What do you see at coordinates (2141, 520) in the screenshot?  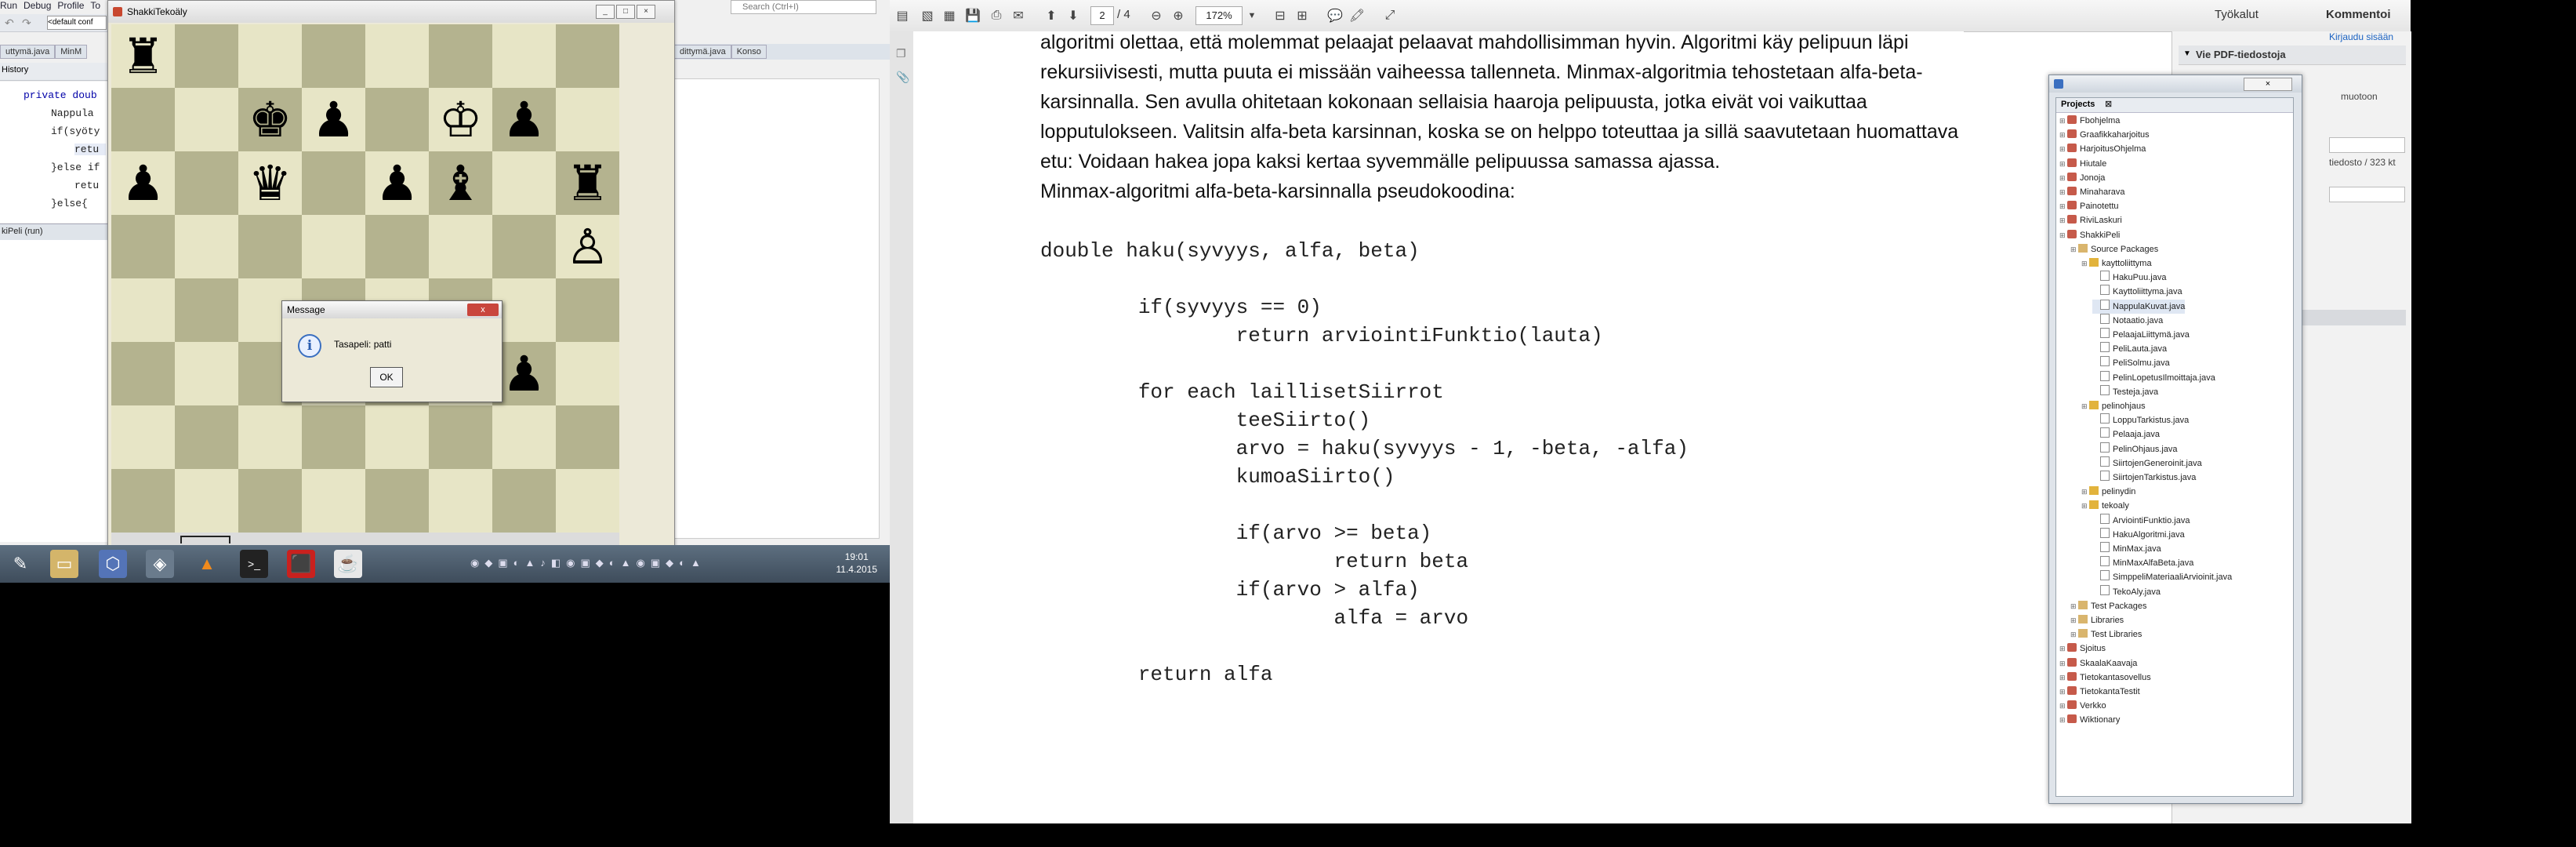 I see `tree-file: ArviointiFunktio.java` at bounding box center [2141, 520].